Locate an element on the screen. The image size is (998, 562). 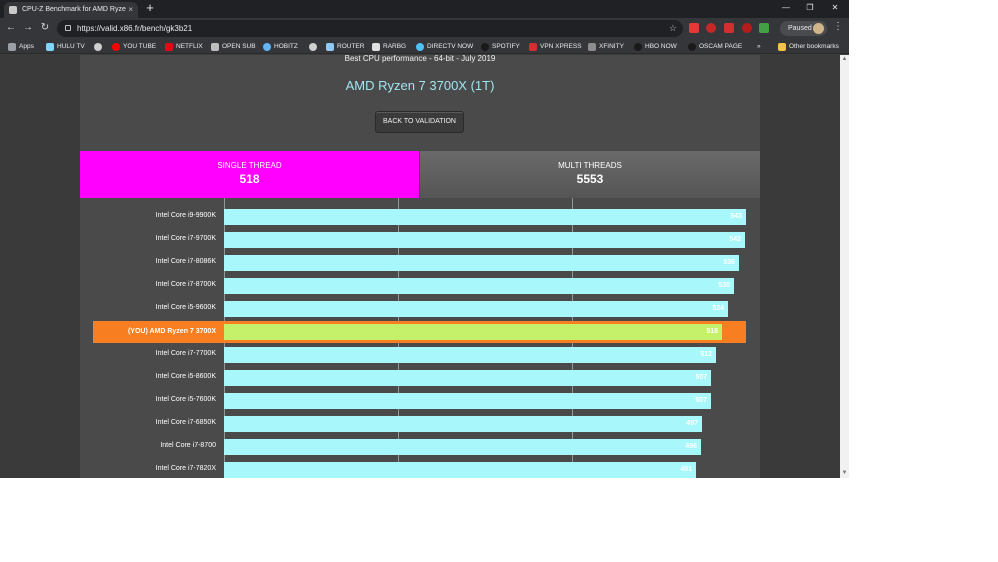
back-arrow-icon: ← is located at coordinates (11, 28).